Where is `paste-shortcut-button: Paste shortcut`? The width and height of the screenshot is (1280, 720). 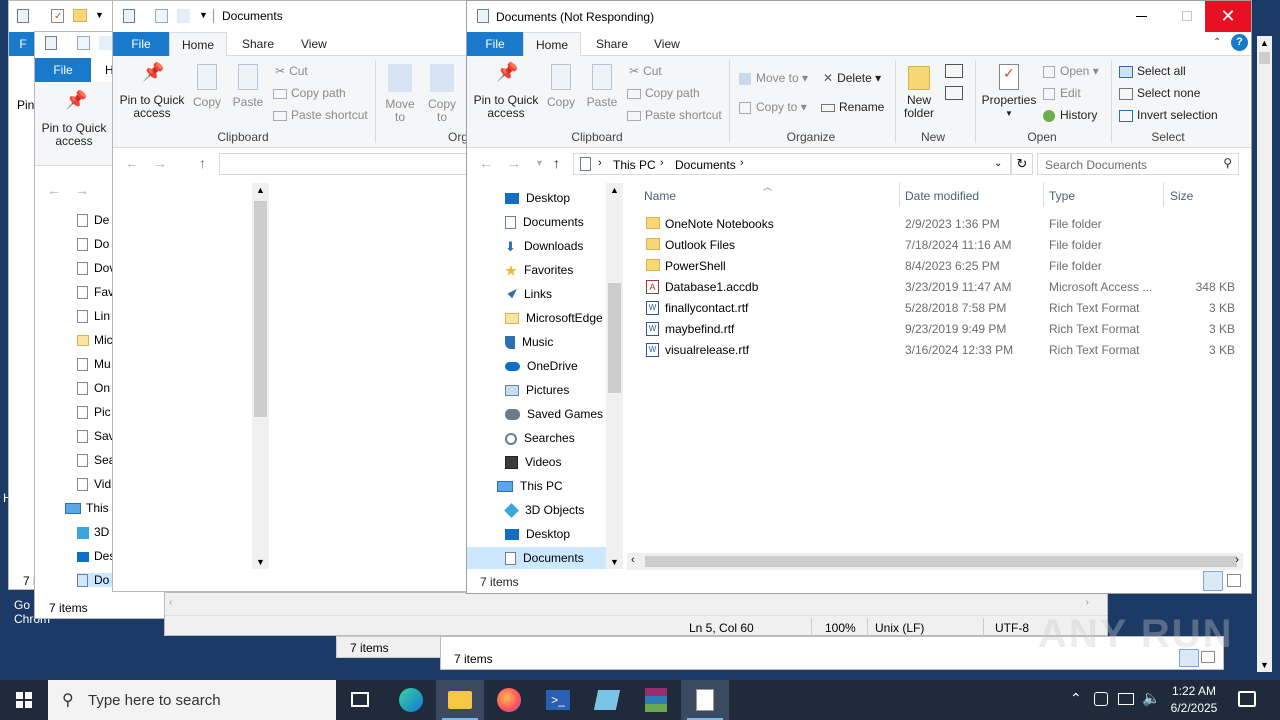 paste-shortcut-button: Paste shortcut is located at coordinates (674, 115).